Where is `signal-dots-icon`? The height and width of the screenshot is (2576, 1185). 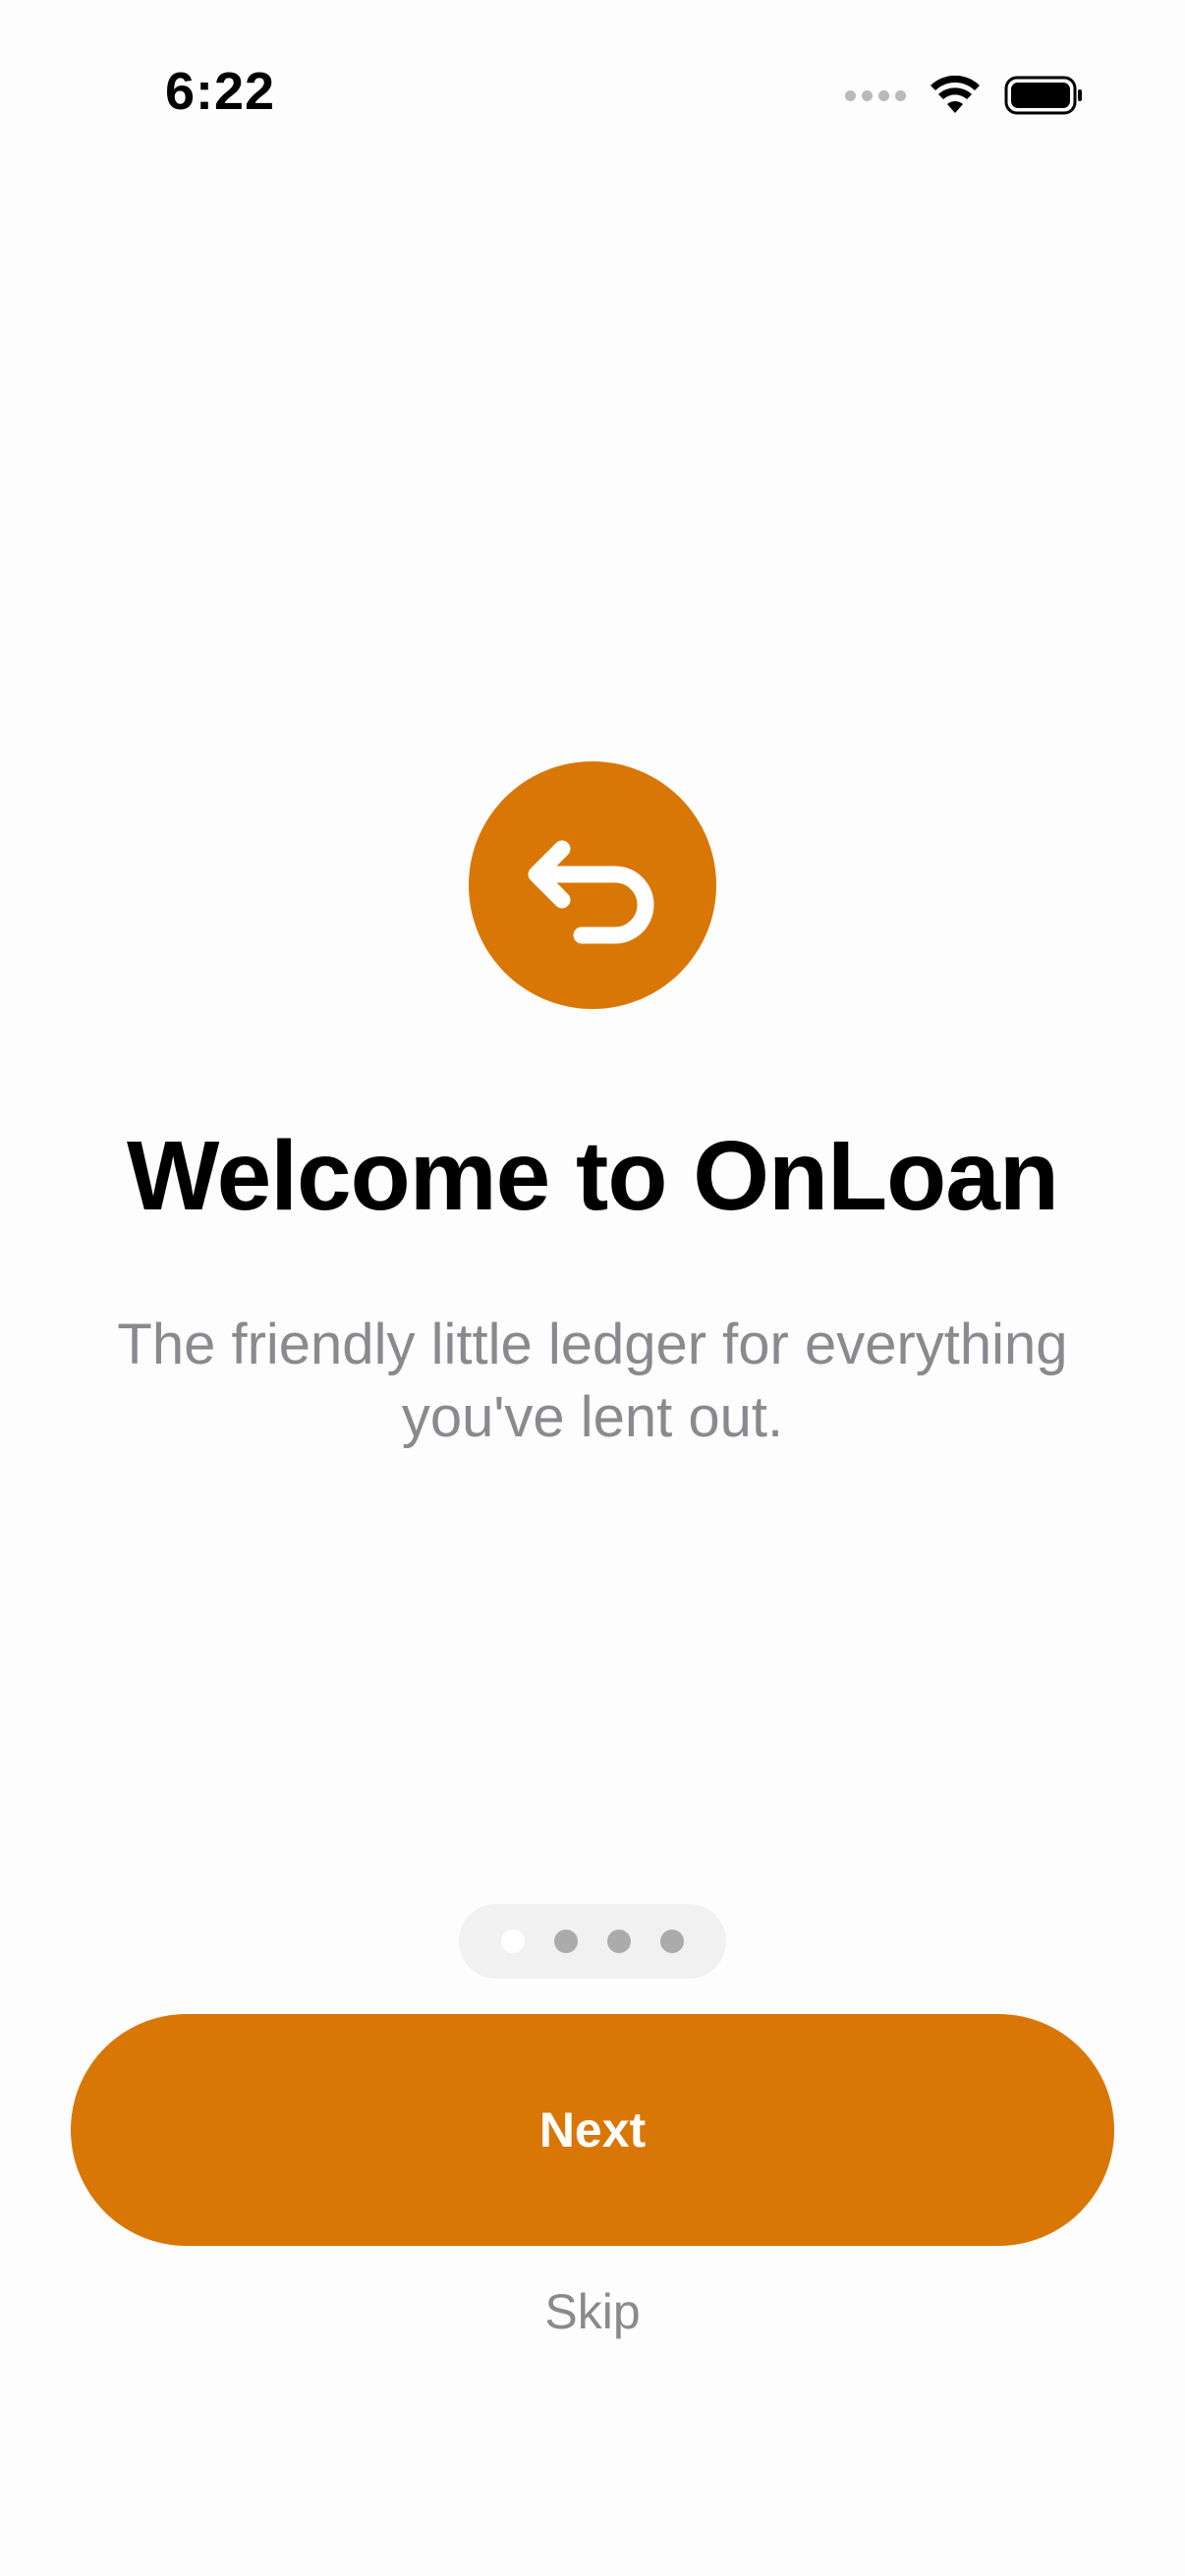
signal-dots-icon is located at coordinates (876, 95).